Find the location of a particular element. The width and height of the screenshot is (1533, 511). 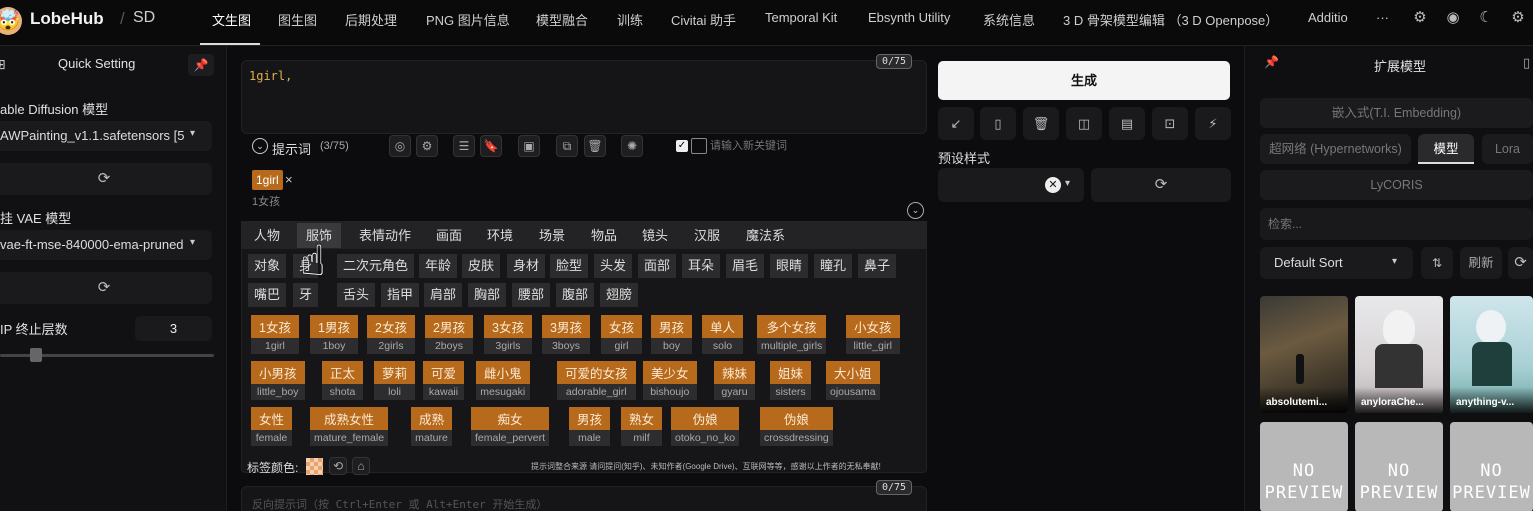

tag-item: 可爱的女孩 adorable_girl is located at coordinates (596, 380).